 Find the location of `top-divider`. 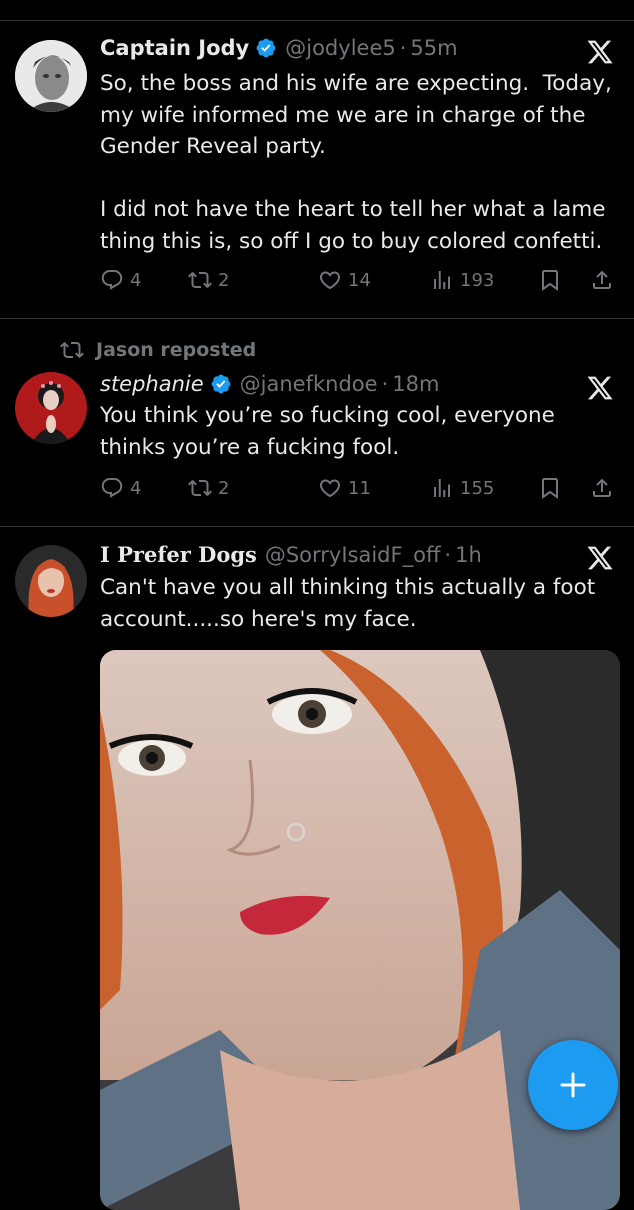

top-divider is located at coordinates (317, 20).